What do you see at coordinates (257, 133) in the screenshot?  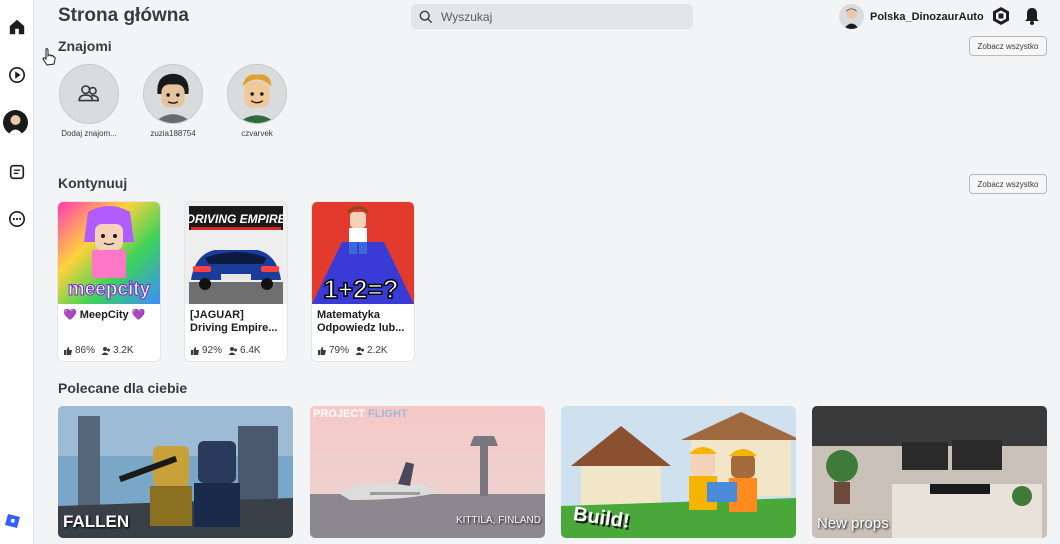 I see `friend-name: czvarvek` at bounding box center [257, 133].